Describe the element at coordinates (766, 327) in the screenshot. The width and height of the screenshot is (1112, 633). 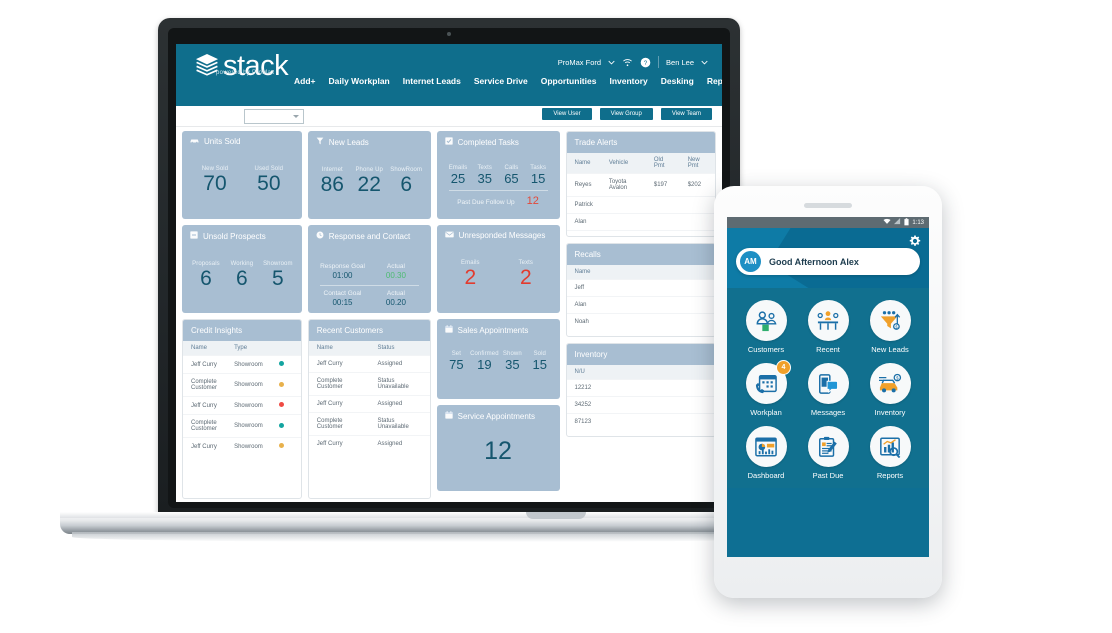
I see `app-tile-customers: Customers` at that location.